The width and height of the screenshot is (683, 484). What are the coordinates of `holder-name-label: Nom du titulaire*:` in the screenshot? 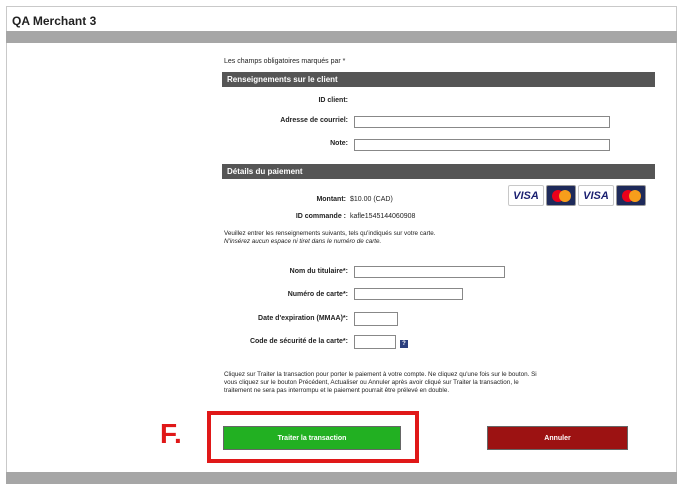 It's located at (318, 271).